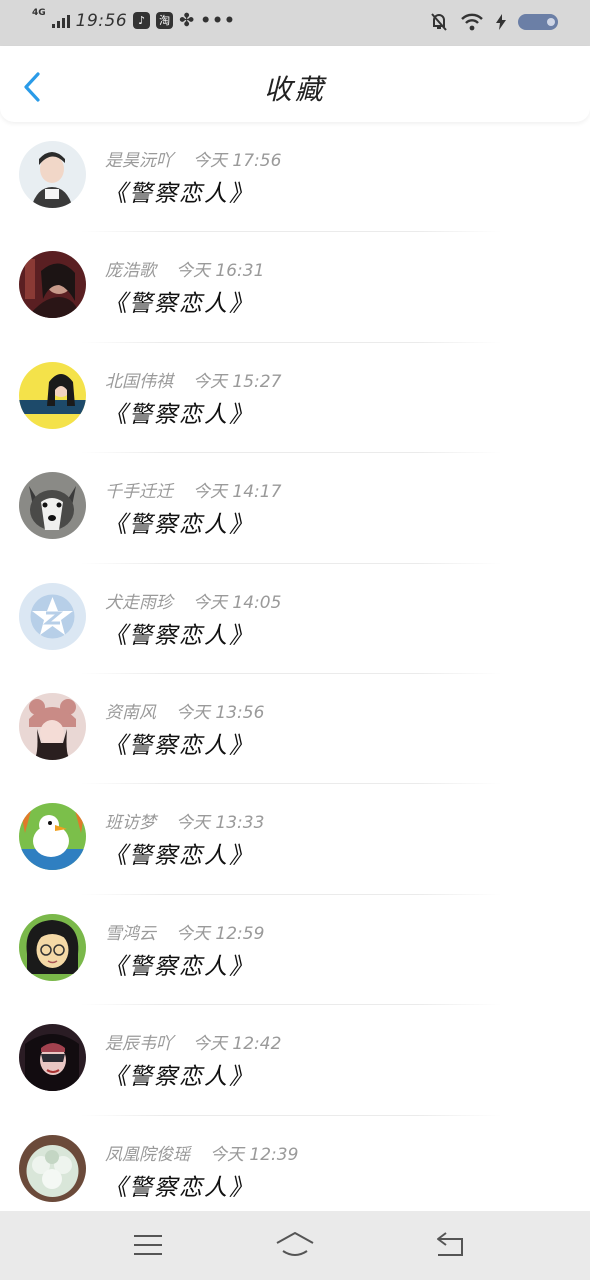  What do you see at coordinates (294, 89) in the screenshot?
I see `page-title: 收藏` at bounding box center [294, 89].